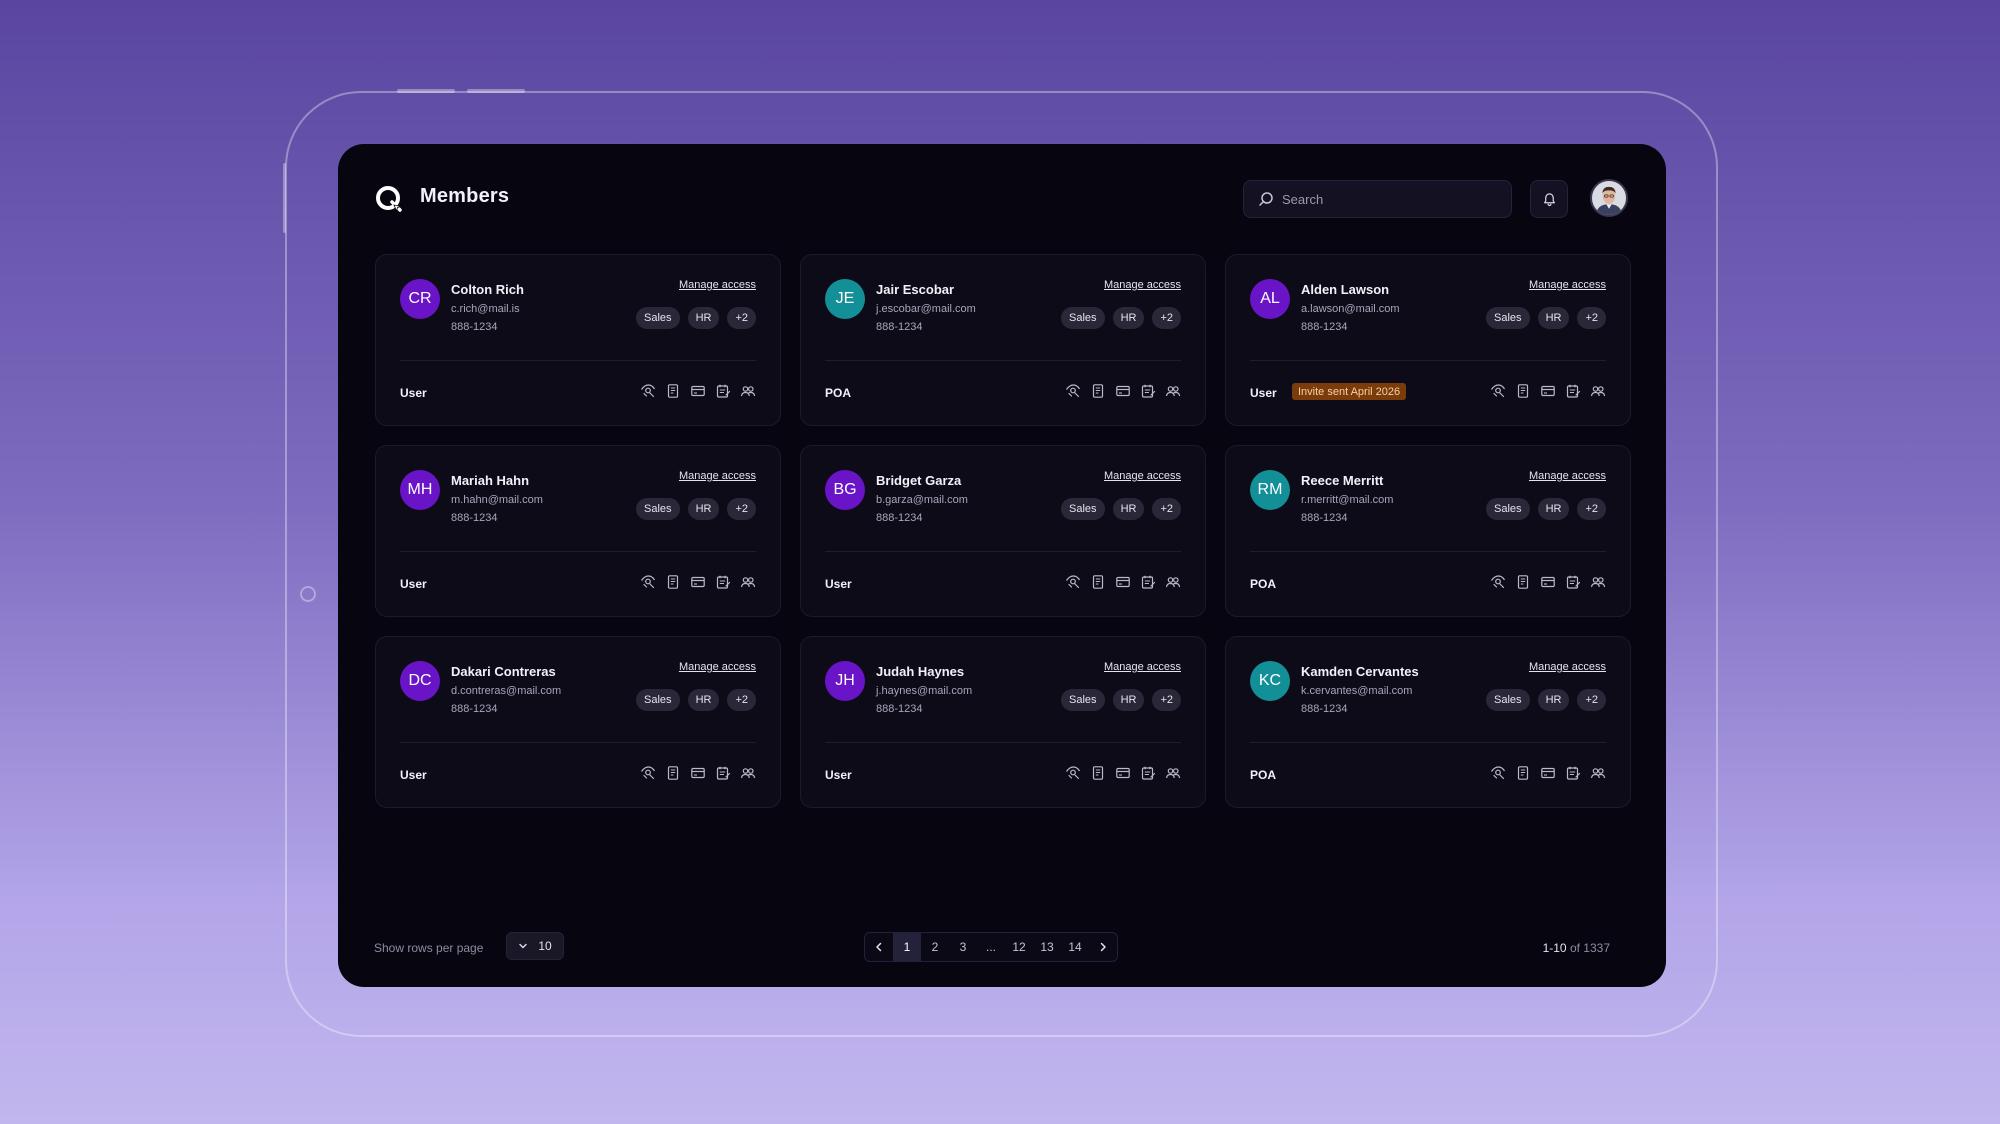 This screenshot has height=1124, width=2000. I want to click on page-button: 14, so click(1075, 947).